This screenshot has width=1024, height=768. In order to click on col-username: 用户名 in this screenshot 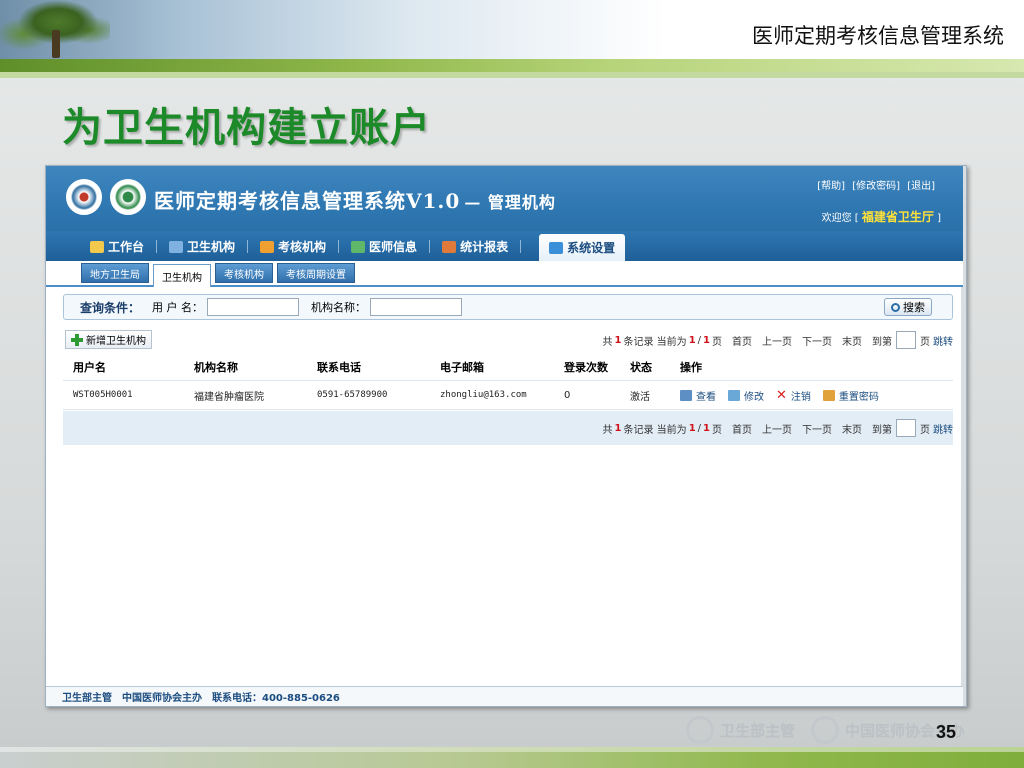, I will do `click(89, 367)`.